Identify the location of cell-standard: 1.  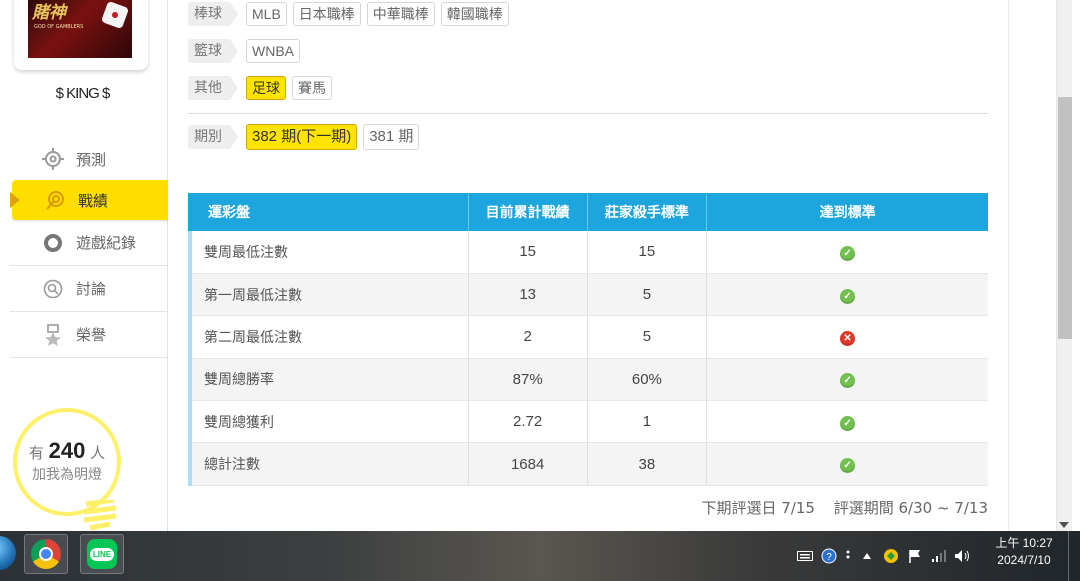
(647, 422).